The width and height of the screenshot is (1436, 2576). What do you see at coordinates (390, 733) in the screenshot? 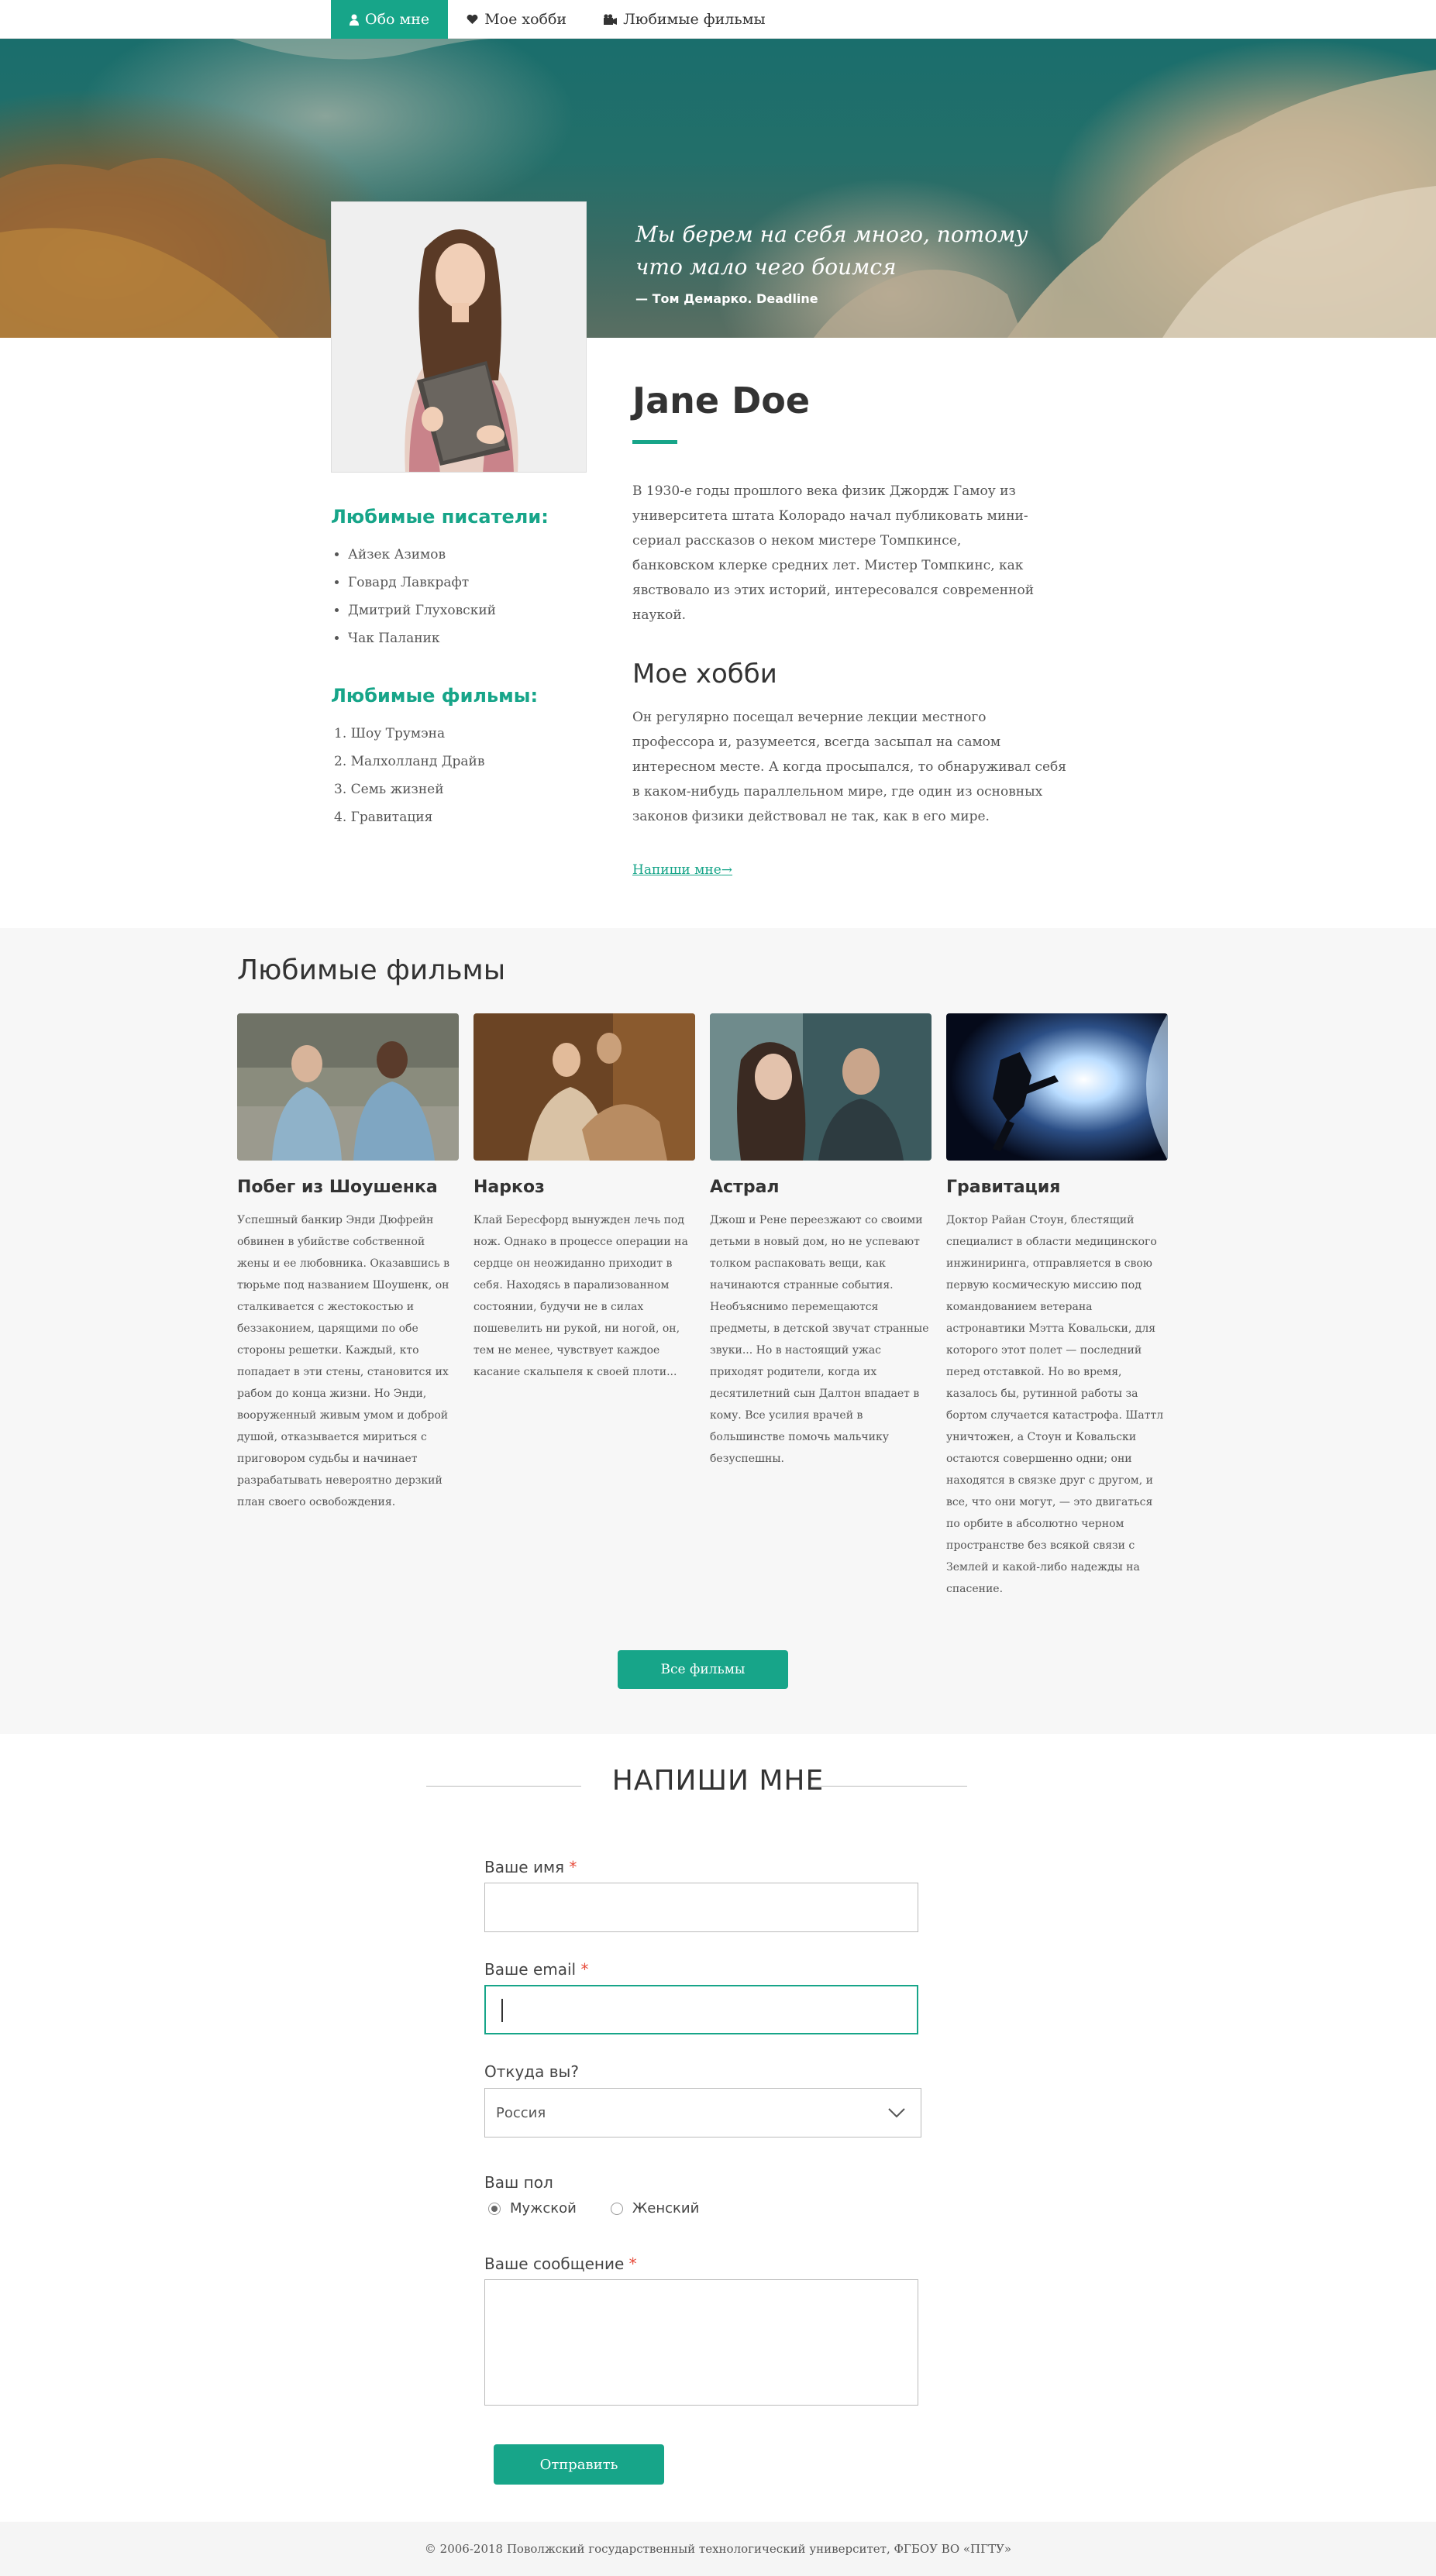
I see `list-item: 1. Шоу Трумэна` at bounding box center [390, 733].